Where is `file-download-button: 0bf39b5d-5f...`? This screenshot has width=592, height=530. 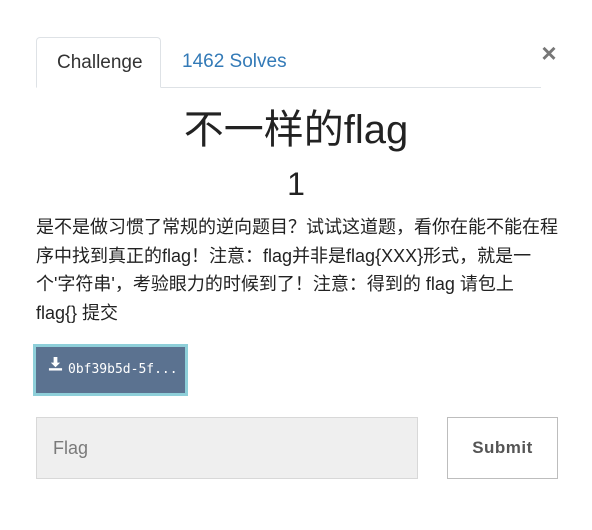 file-download-button: 0bf39b5d-5f... is located at coordinates (110, 370).